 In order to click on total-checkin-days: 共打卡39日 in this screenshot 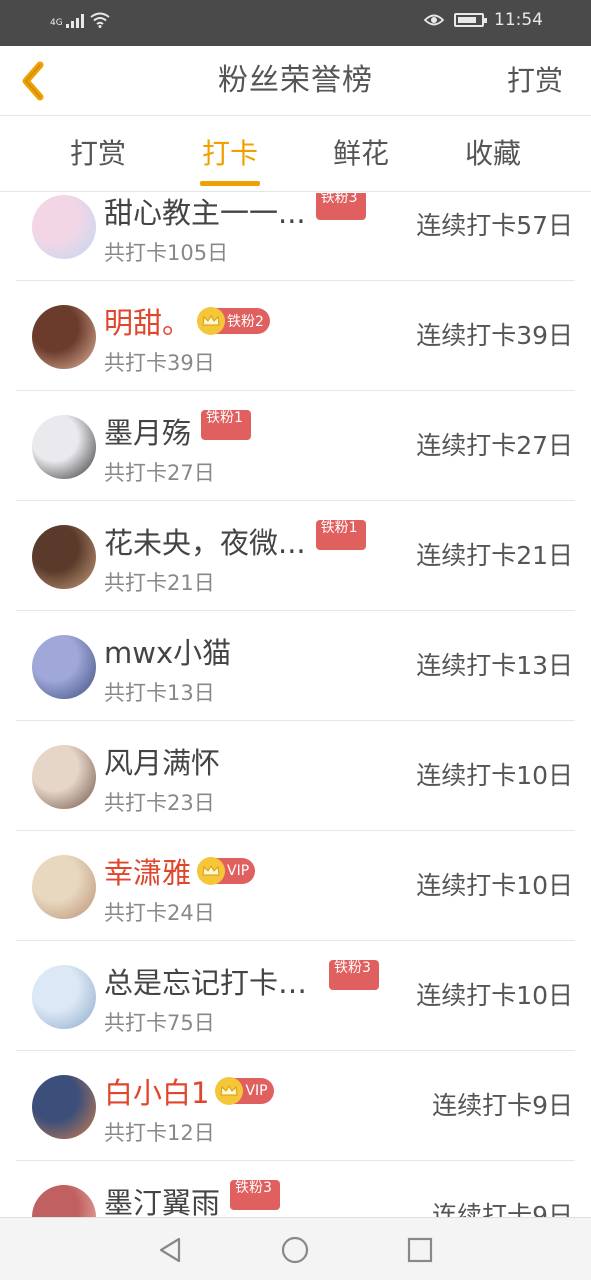, I will do `click(159, 363)`.